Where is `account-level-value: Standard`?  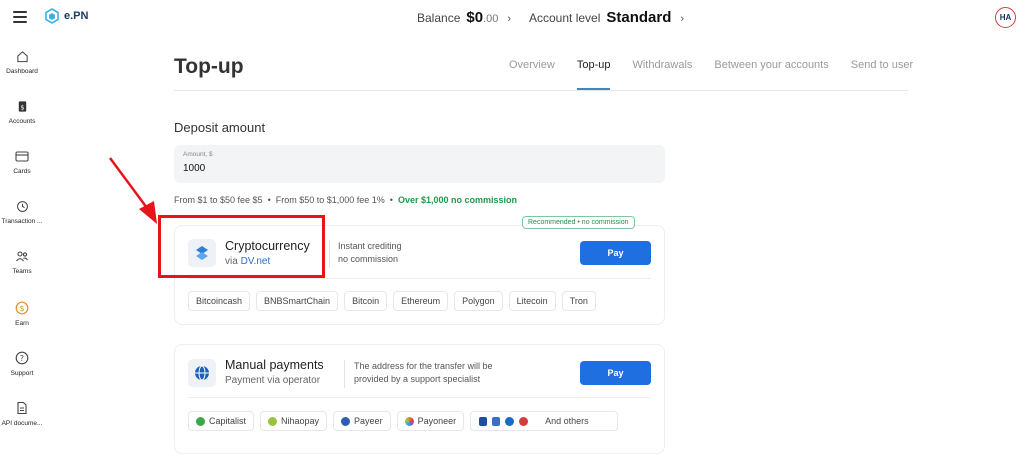 account-level-value: Standard is located at coordinates (639, 17).